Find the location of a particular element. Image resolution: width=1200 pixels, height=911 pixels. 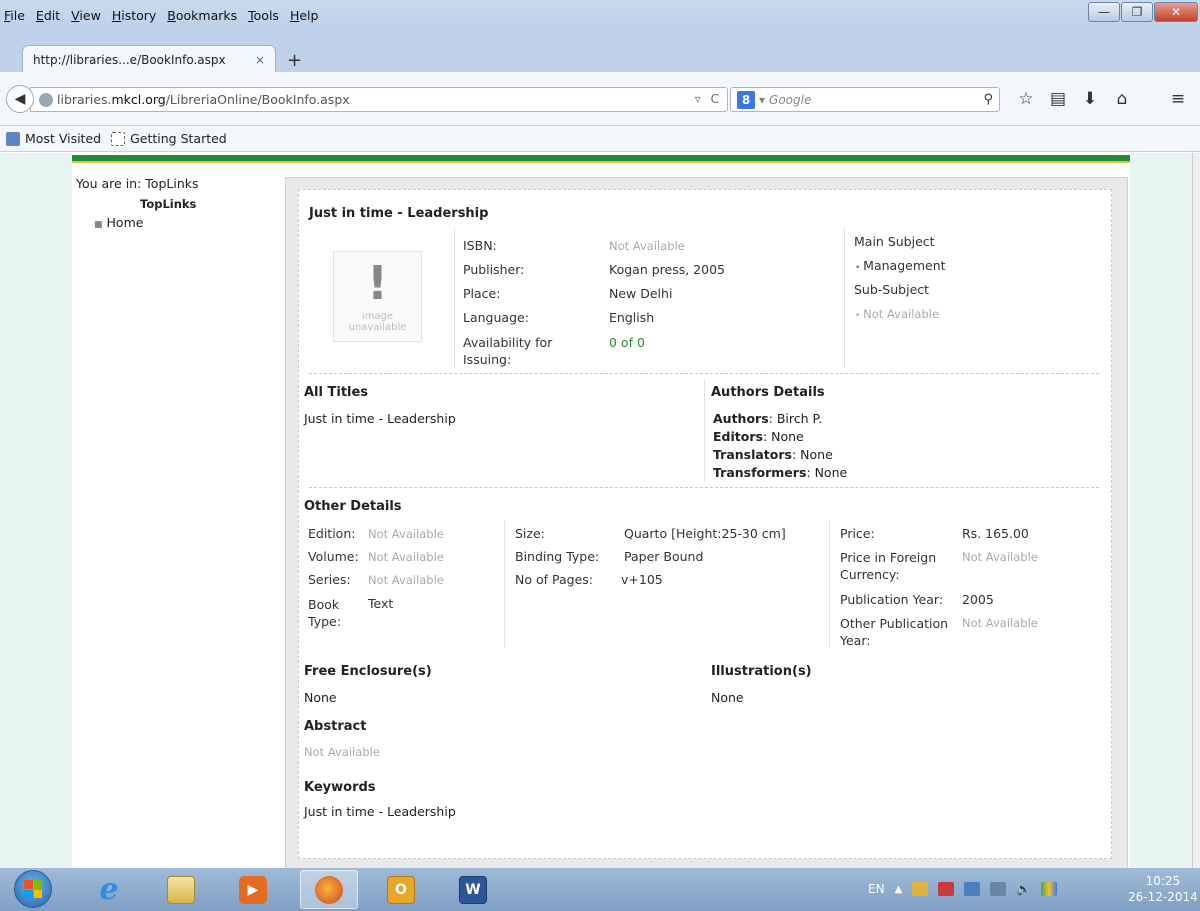

keywords-heading: Keywords is located at coordinates (340, 787).